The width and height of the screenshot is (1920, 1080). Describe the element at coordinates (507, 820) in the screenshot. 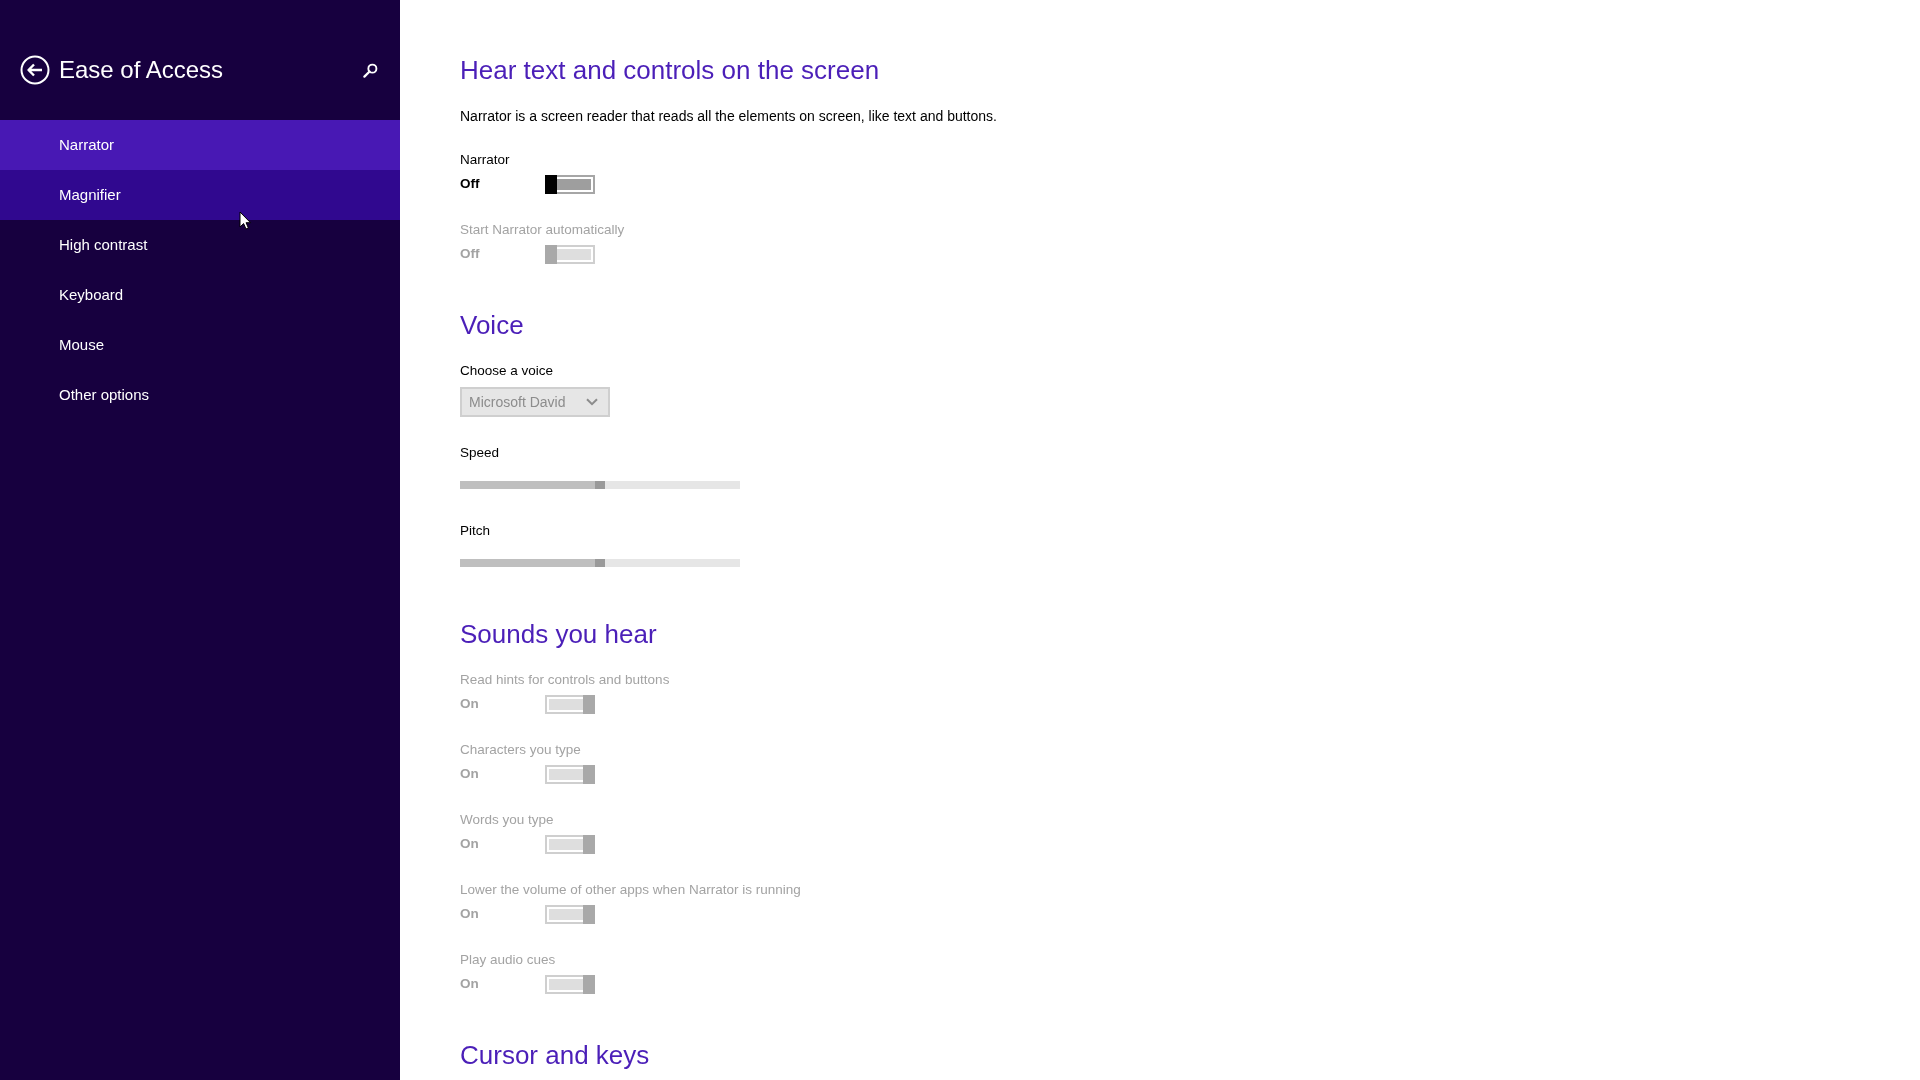

I see `setting-label: Words you type` at that location.